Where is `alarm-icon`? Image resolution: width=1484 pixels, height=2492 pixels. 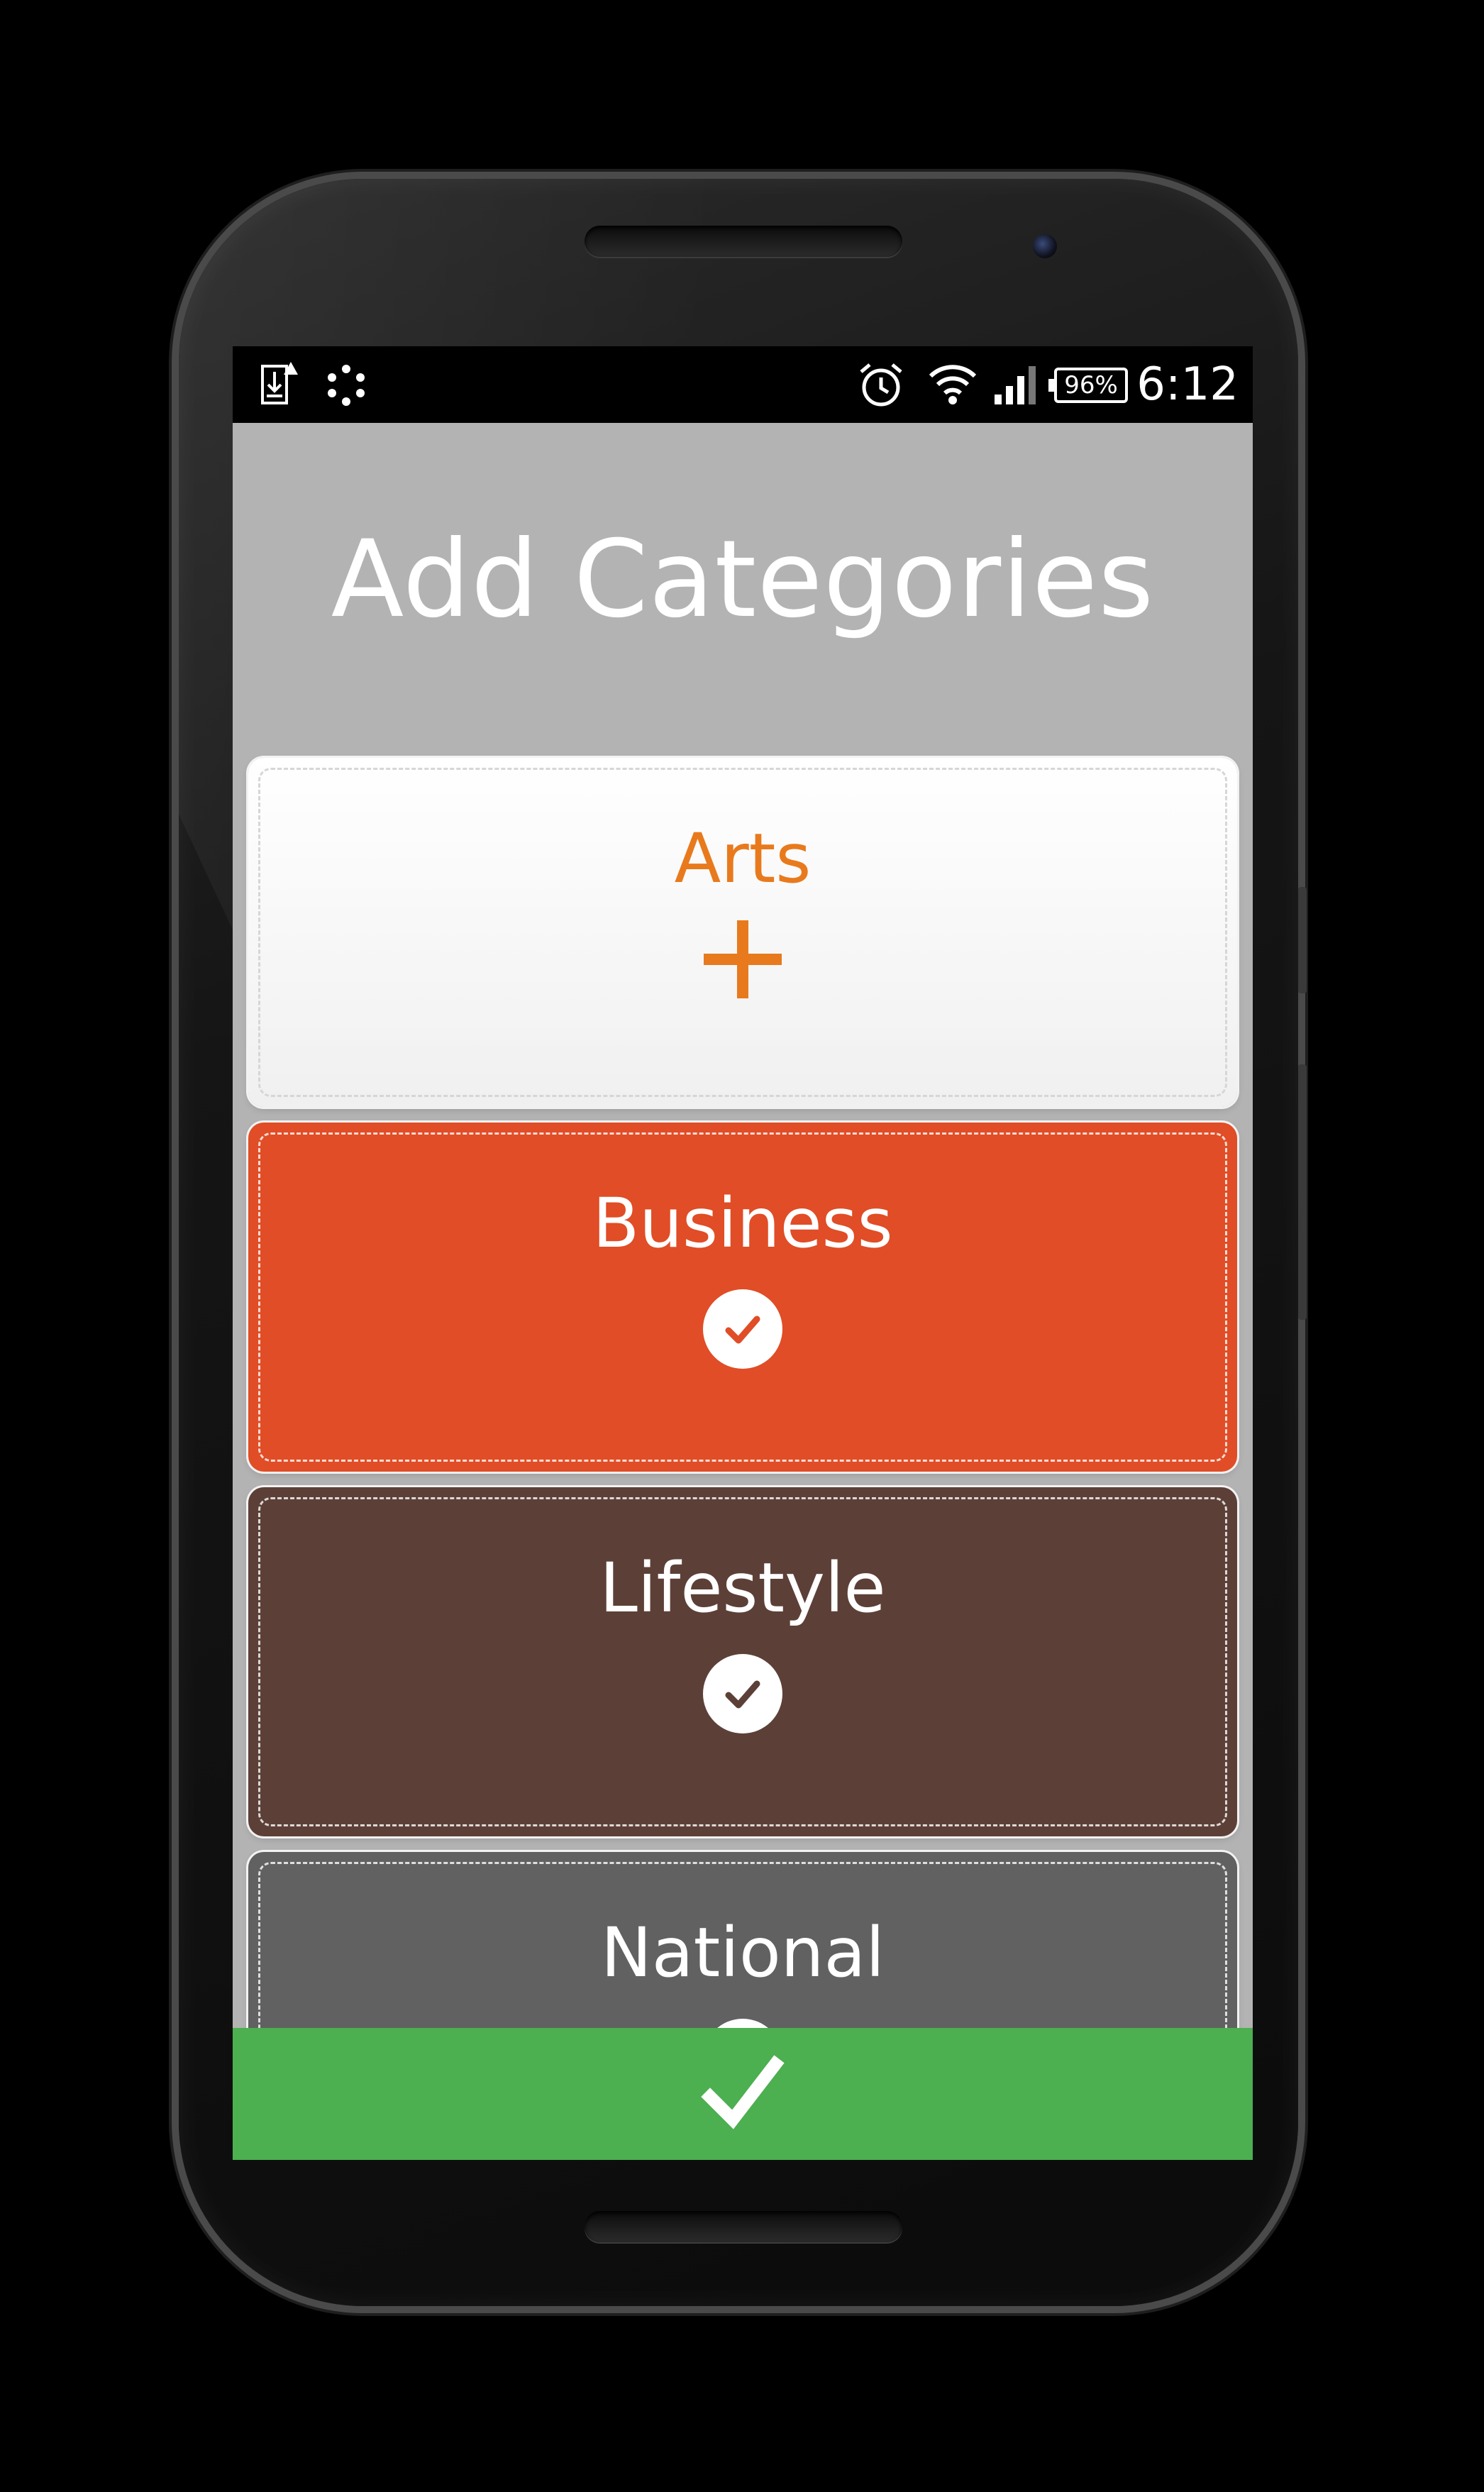 alarm-icon is located at coordinates (881, 385).